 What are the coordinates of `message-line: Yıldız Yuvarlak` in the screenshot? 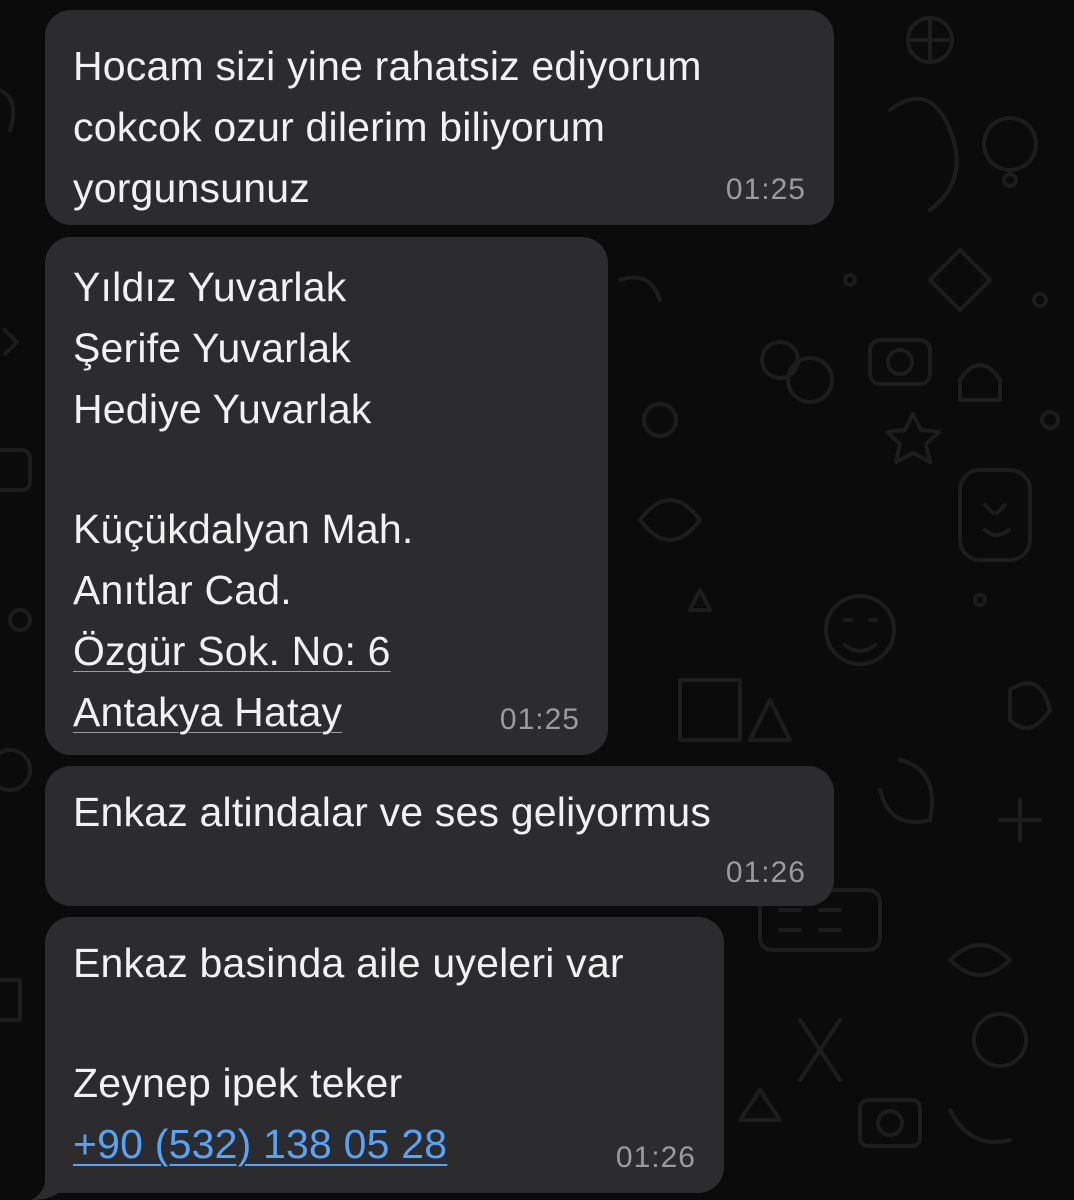 It's located at (210, 287).